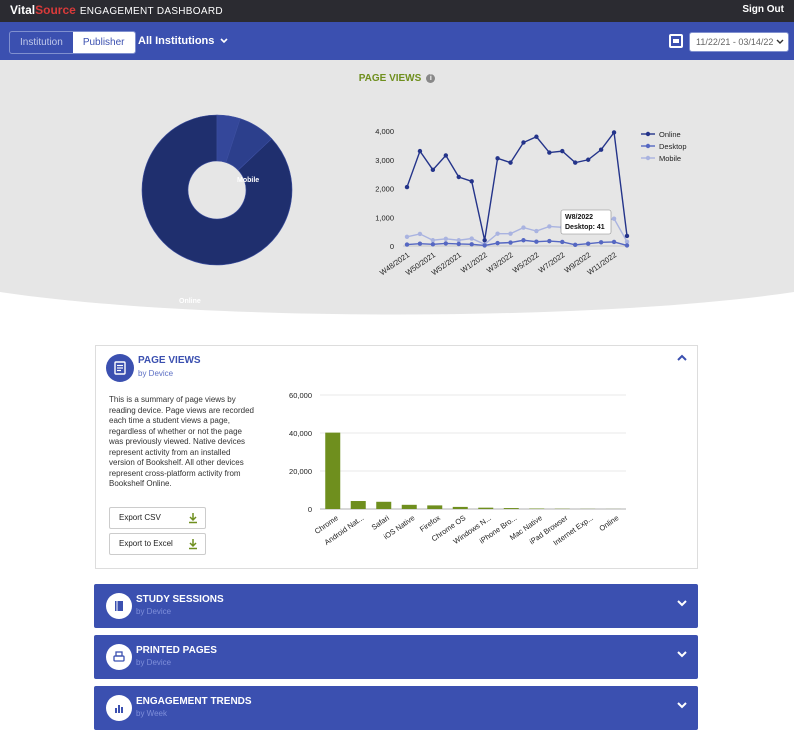 The height and width of the screenshot is (730, 794). Describe the element at coordinates (585, 227) in the screenshot. I see `tooltip-value: Desktop: 41` at that location.